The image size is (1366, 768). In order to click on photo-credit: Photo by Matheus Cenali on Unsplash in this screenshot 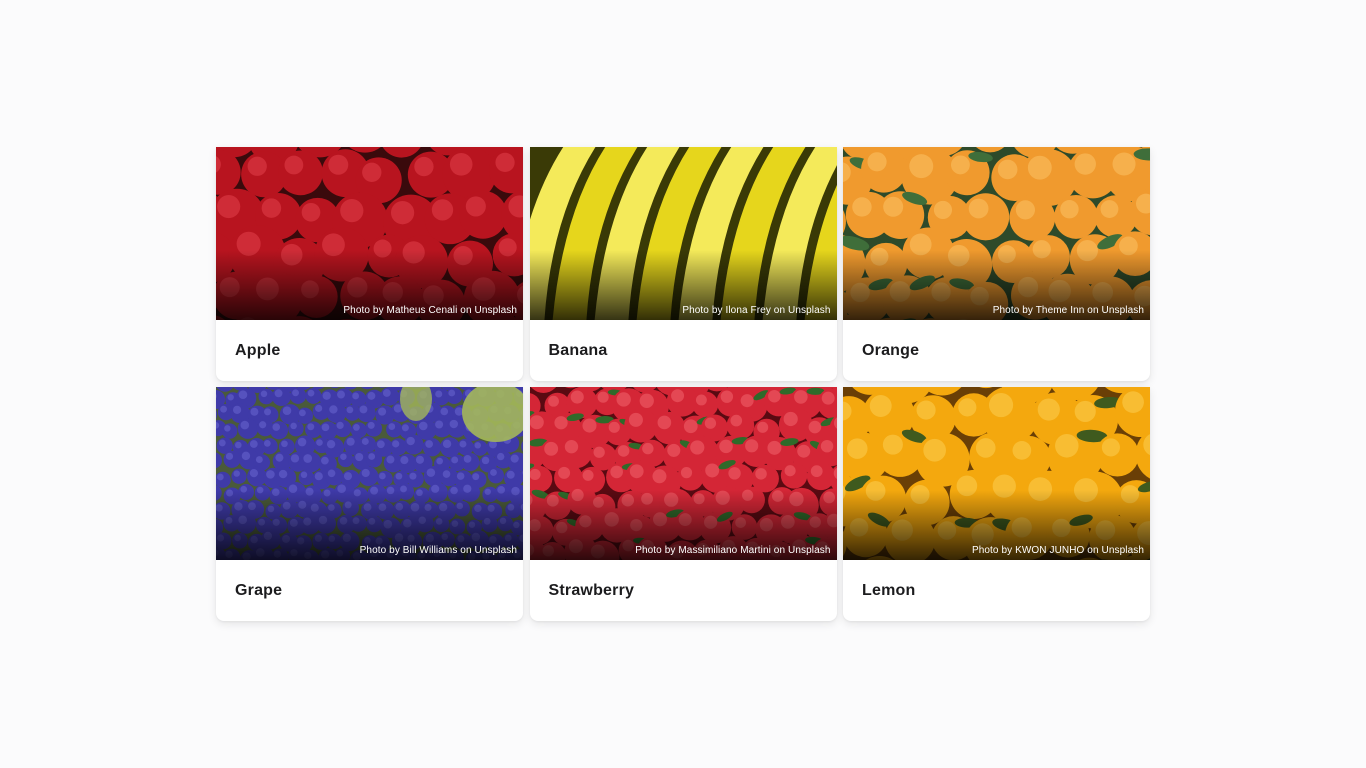, I will do `click(430, 310)`.